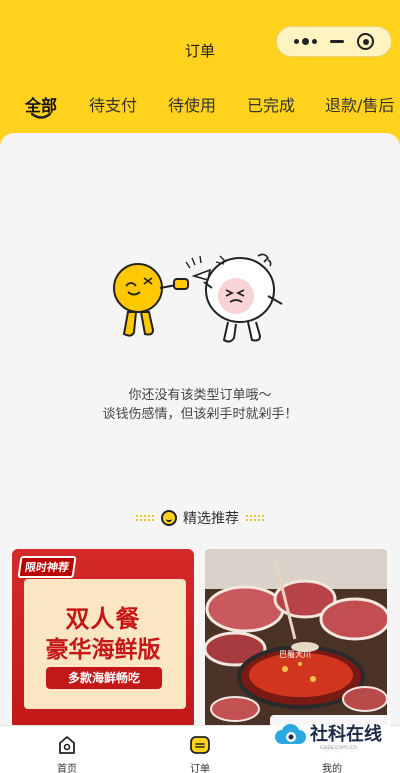 The image size is (400, 773). I want to click on promo-tag: 限时神荐, so click(47, 567).